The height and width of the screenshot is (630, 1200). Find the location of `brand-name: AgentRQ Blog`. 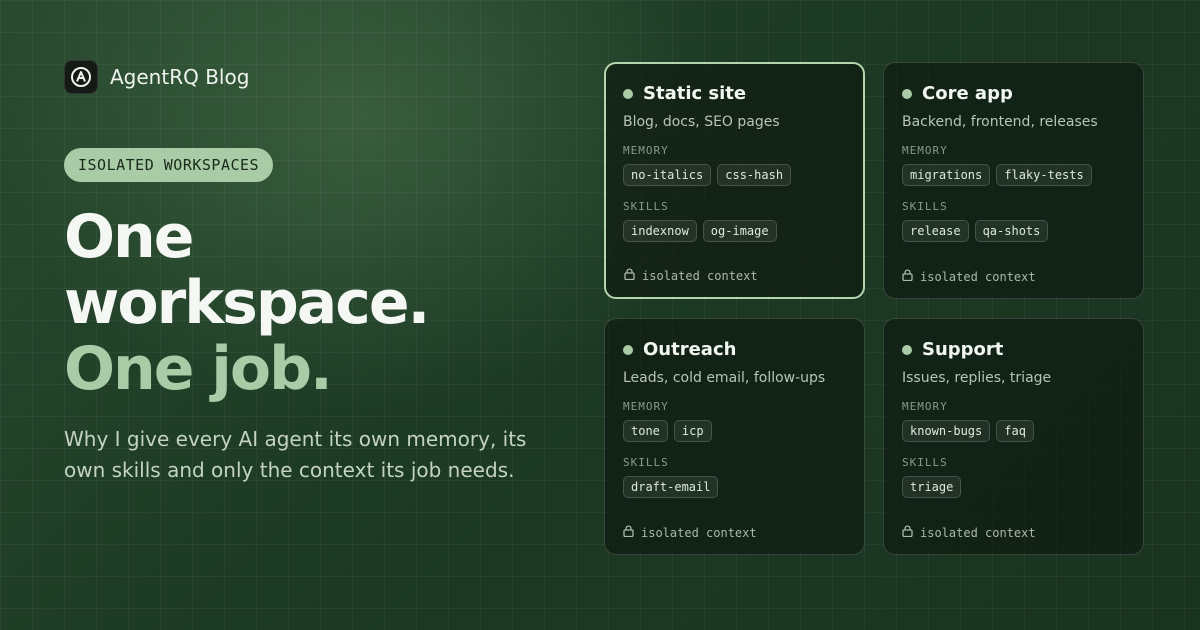

brand-name: AgentRQ Blog is located at coordinates (180, 77).